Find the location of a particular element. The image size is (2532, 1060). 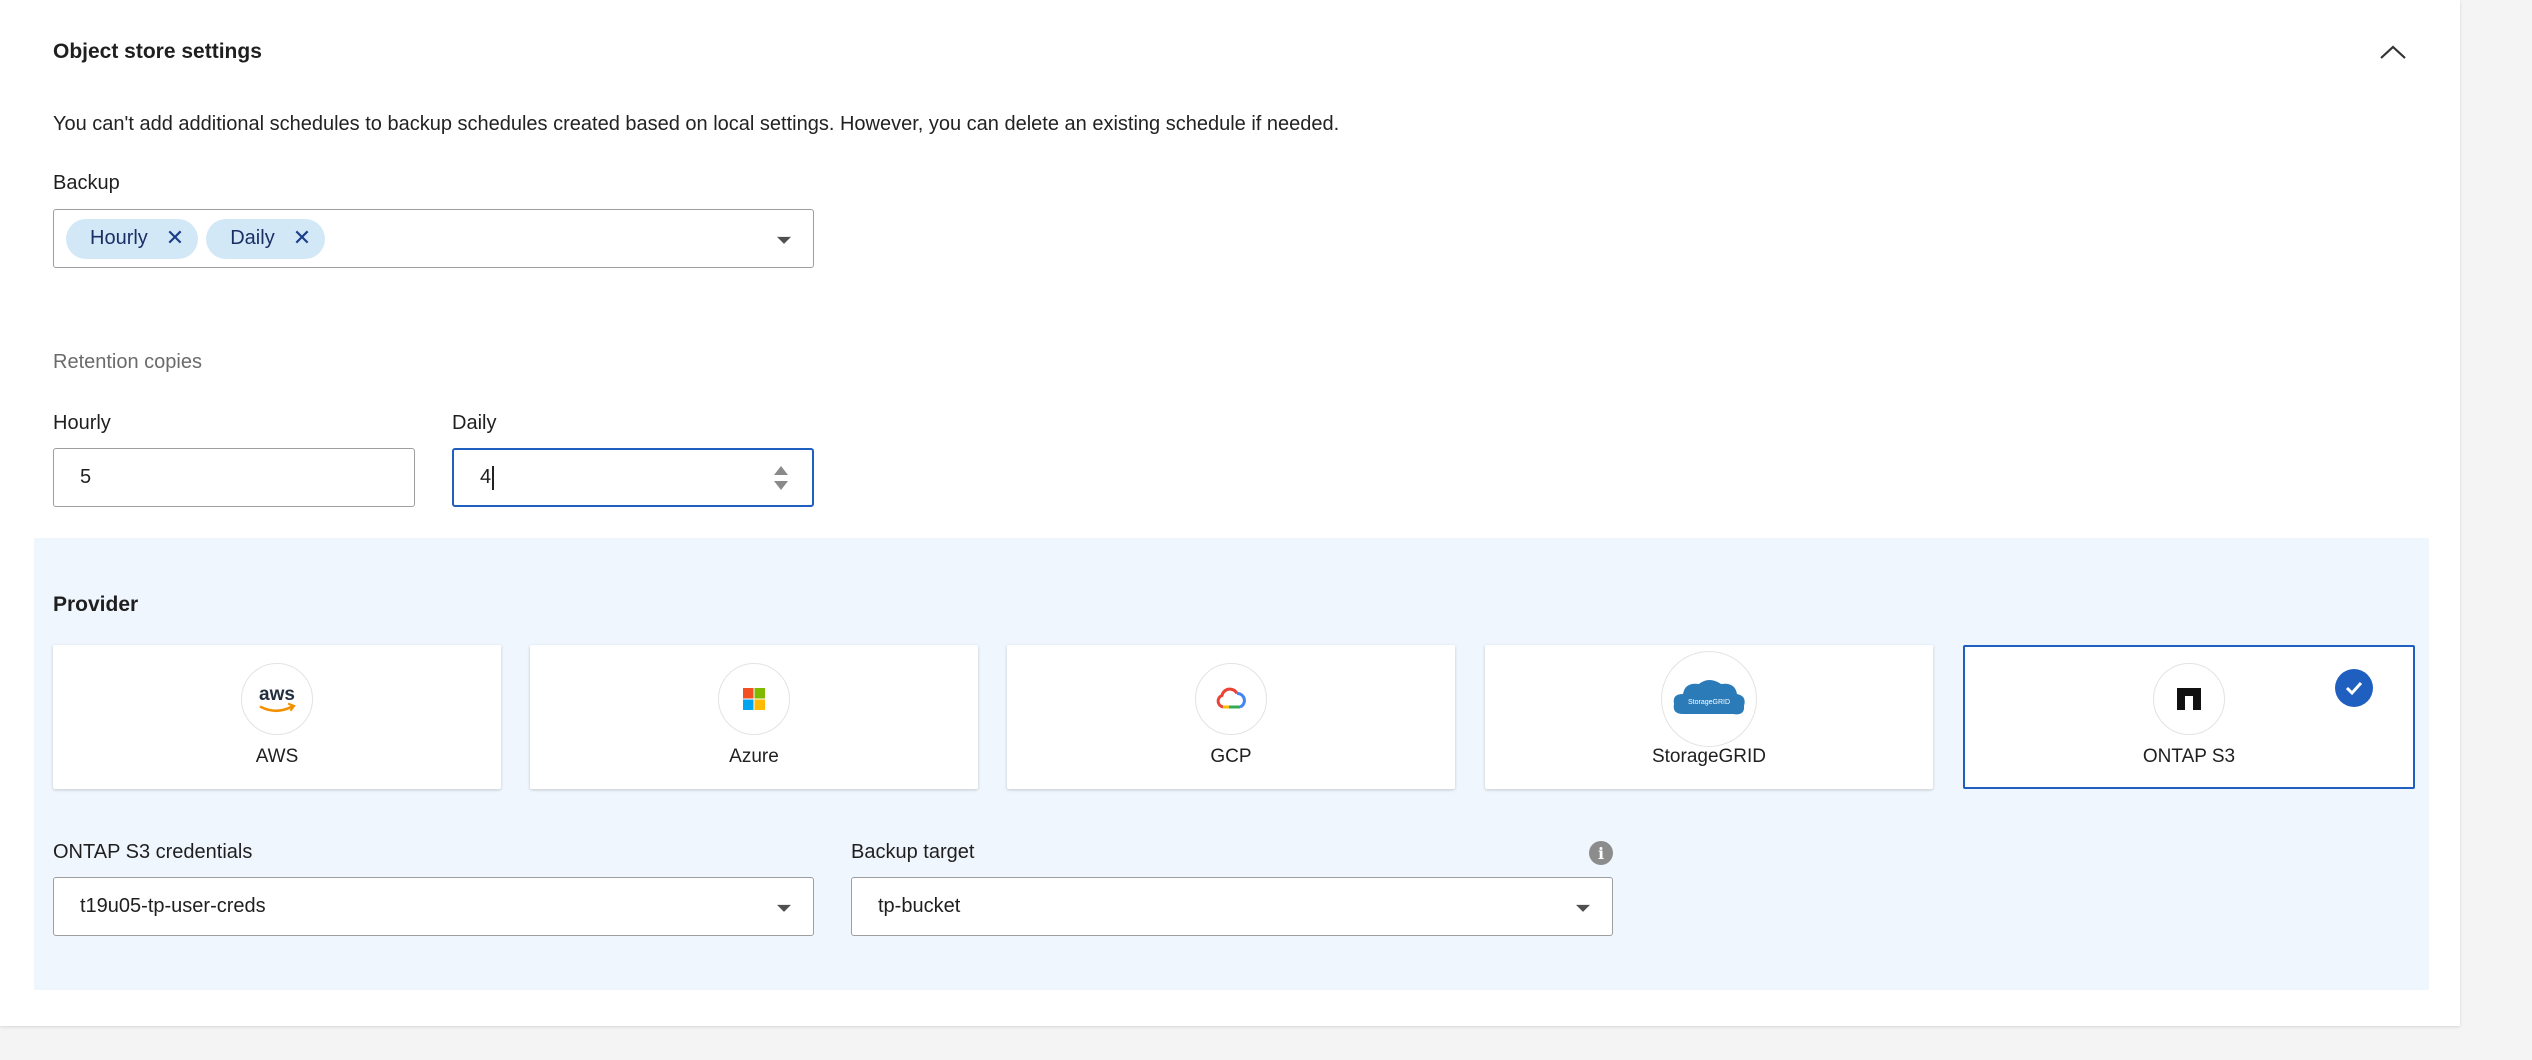

daily-retention-input: 4 is located at coordinates (633, 477).